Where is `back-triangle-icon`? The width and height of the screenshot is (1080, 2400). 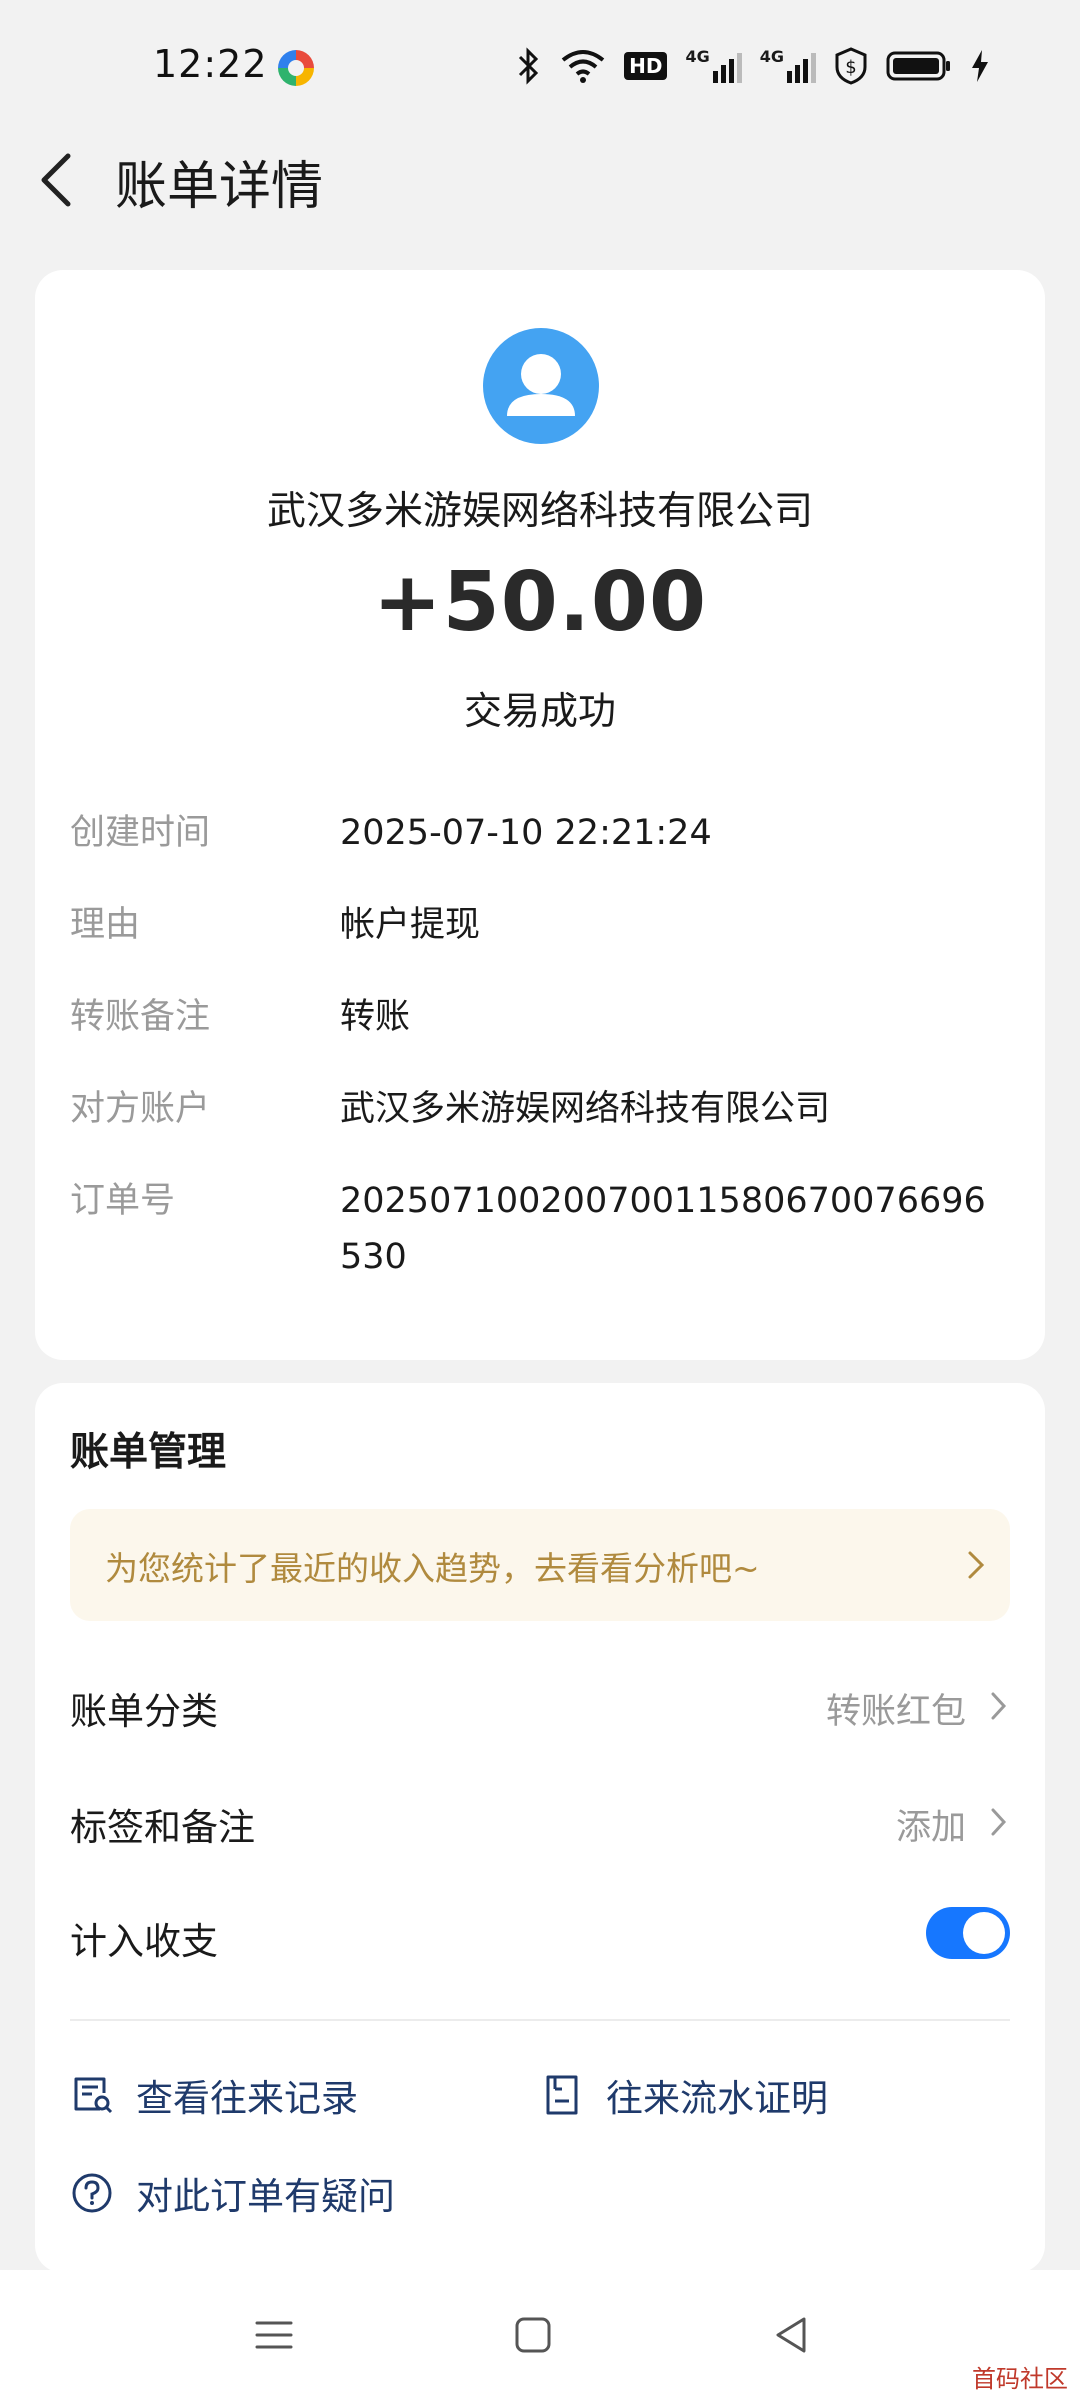
back-triangle-icon is located at coordinates (791, 2335).